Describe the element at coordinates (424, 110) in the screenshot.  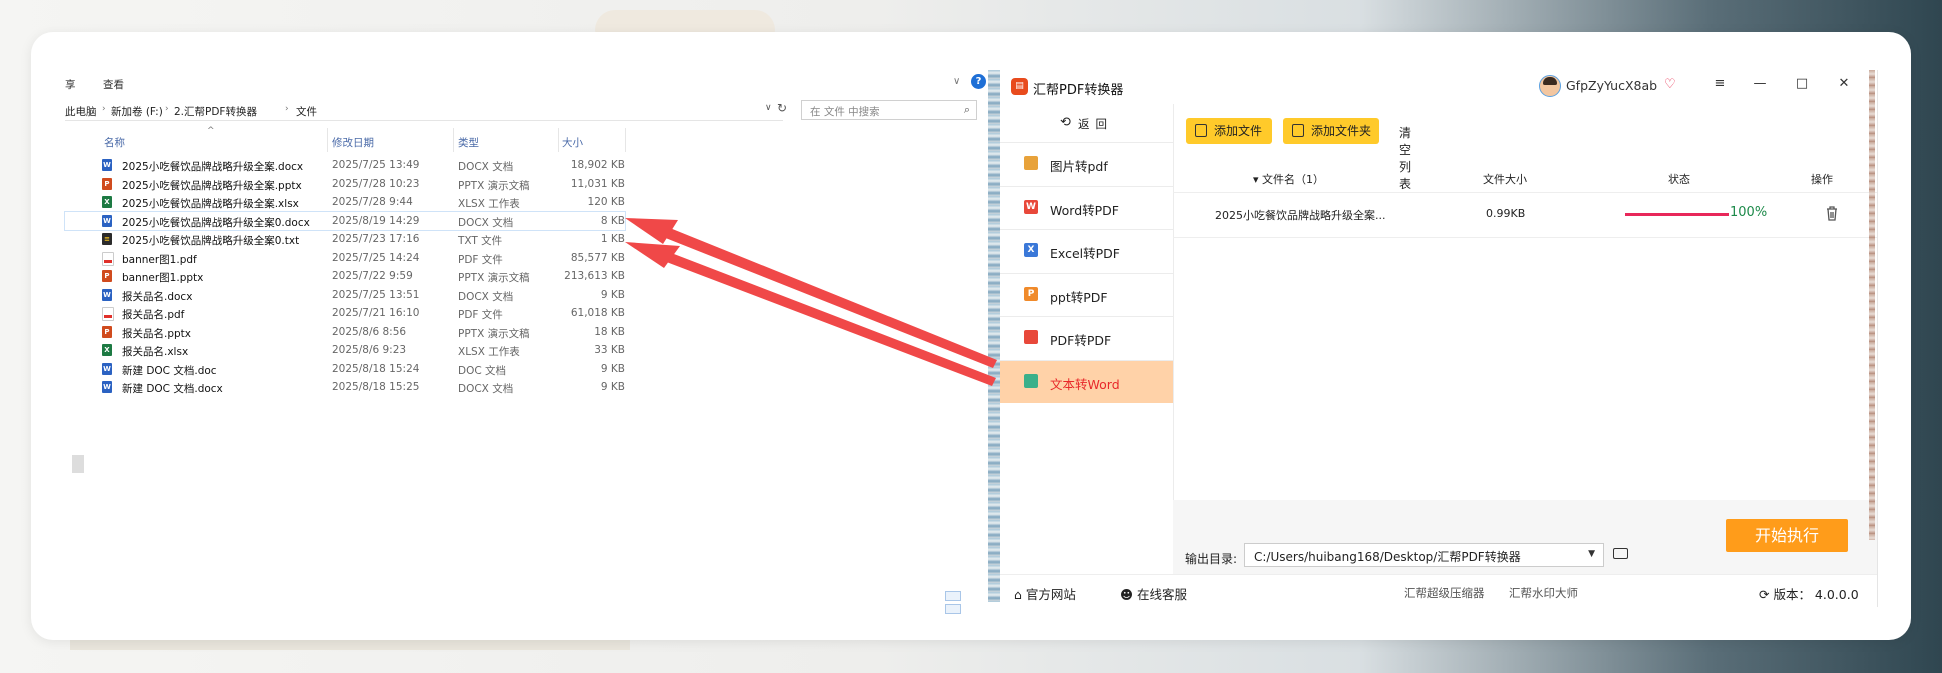
I see `address-bar: 此电脑 › 新加卷 (F:) › 2.汇帮PDF转换器 › 文件 ∨` at that location.